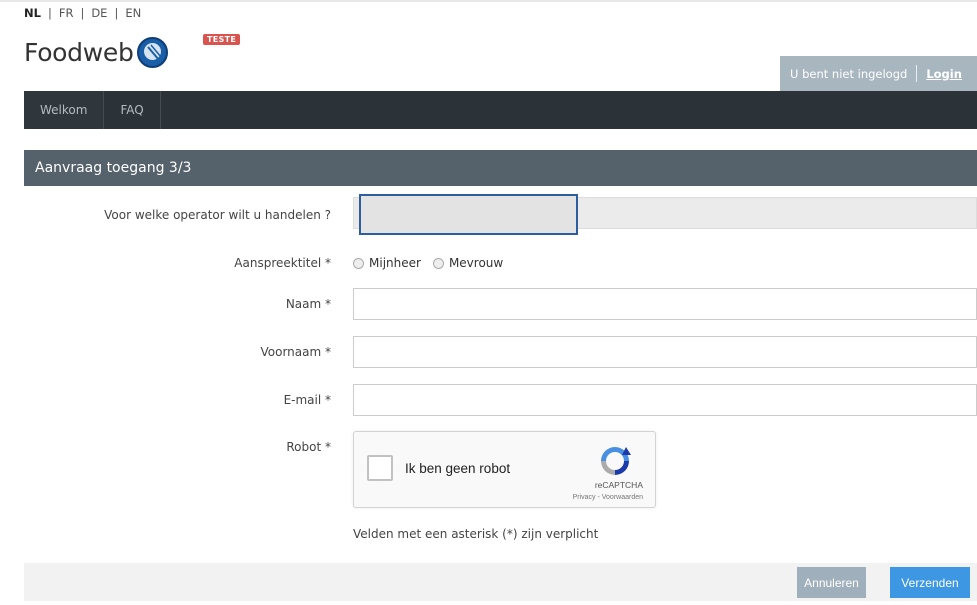 This screenshot has height=605, width=977. Describe the element at coordinates (308, 447) in the screenshot. I see `robot-label: Robot *` at that location.